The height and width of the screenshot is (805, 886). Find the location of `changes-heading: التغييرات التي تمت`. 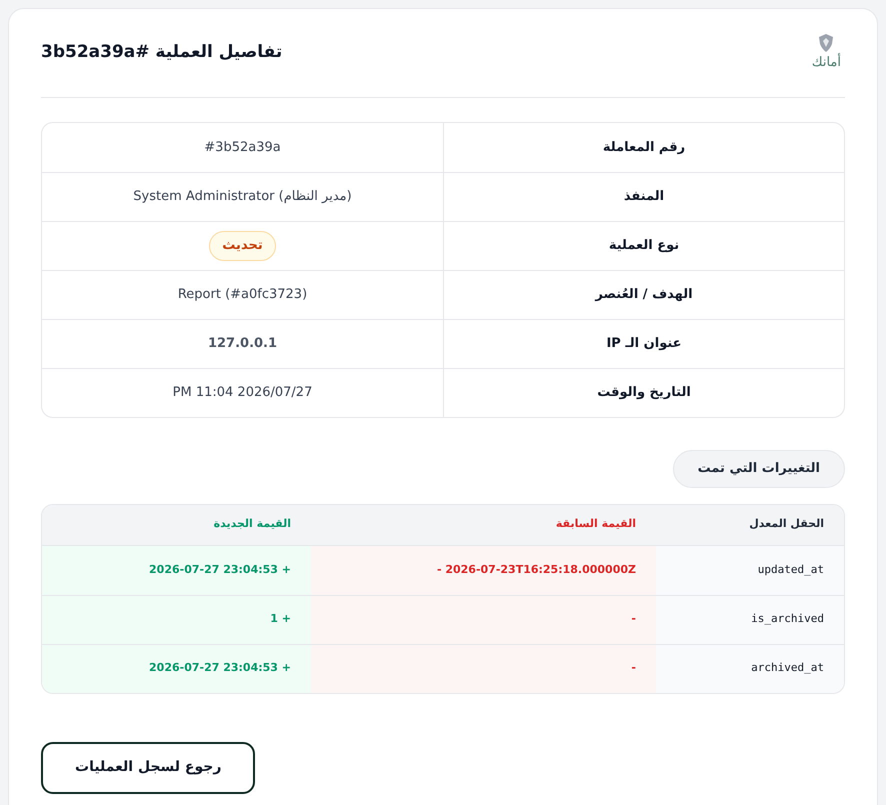

changes-heading: التغييرات التي تمت is located at coordinates (758, 469).